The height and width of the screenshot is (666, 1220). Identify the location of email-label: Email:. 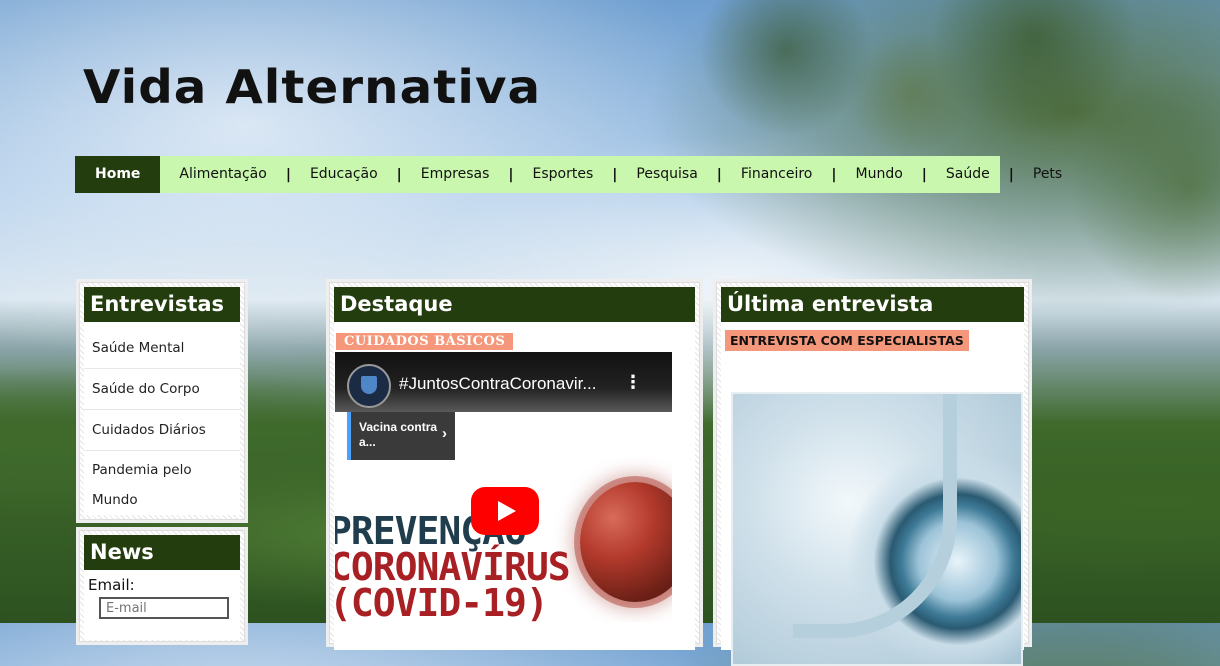
(111, 585).